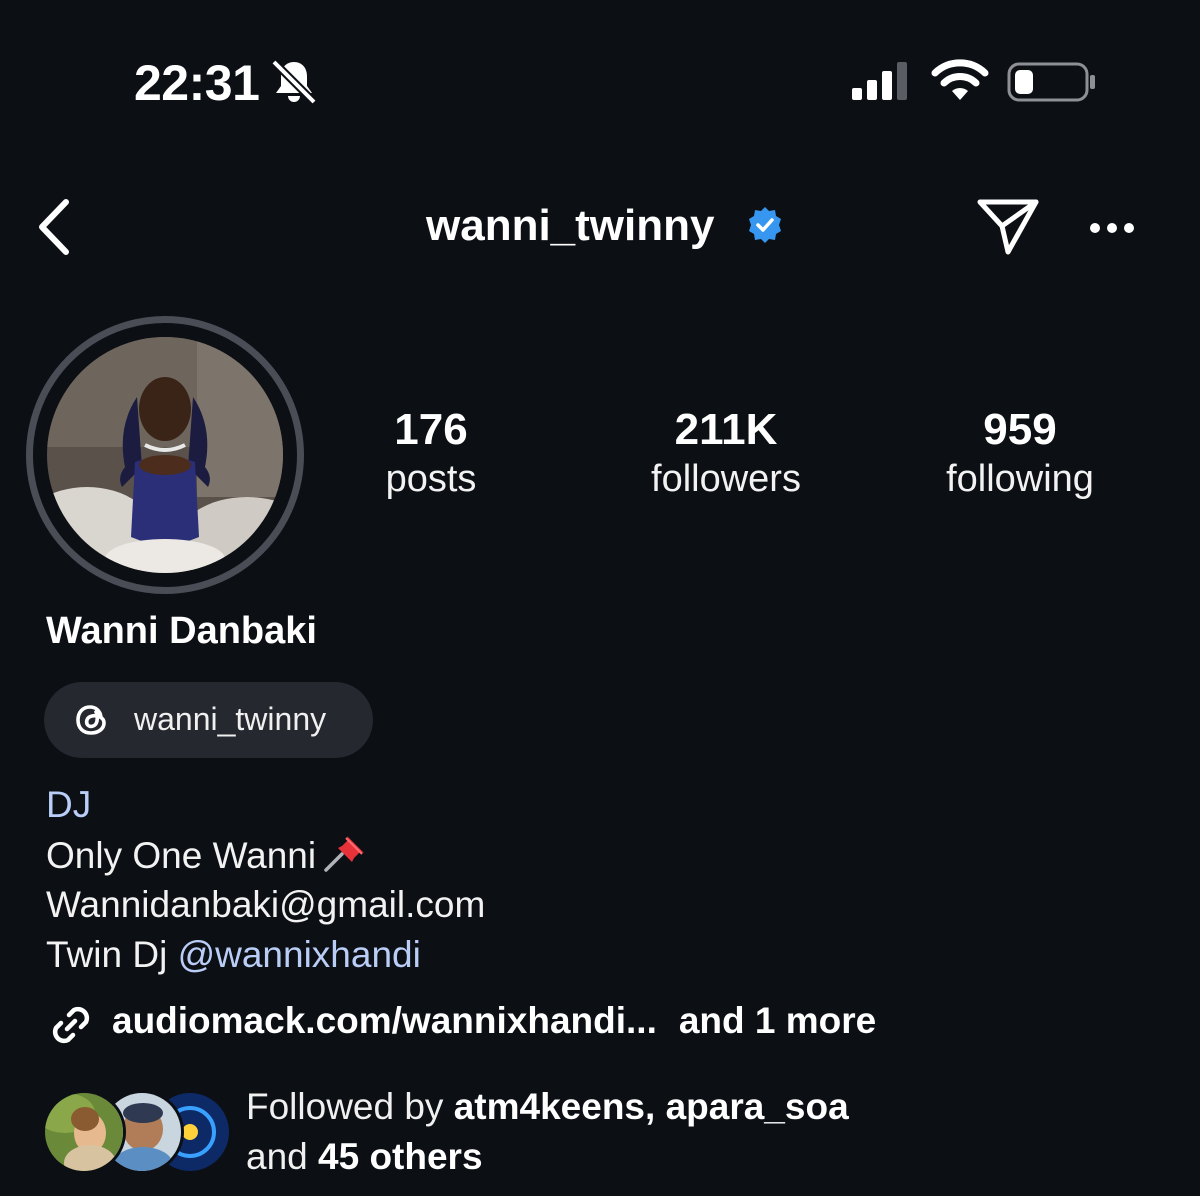  What do you see at coordinates (112, 954) in the screenshot?
I see `bio-twin-prefix: Twin Dj` at bounding box center [112, 954].